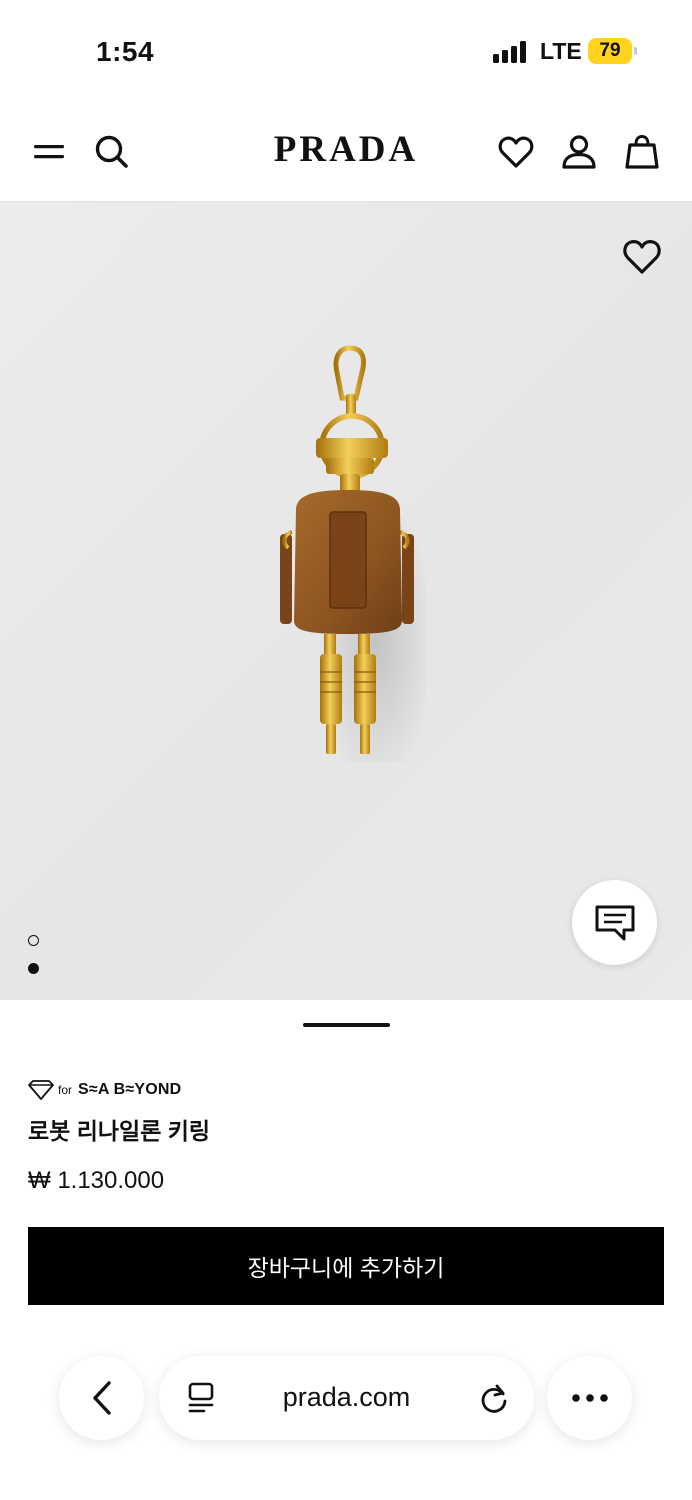  I want to click on sheet-handle, so click(346, 1025).